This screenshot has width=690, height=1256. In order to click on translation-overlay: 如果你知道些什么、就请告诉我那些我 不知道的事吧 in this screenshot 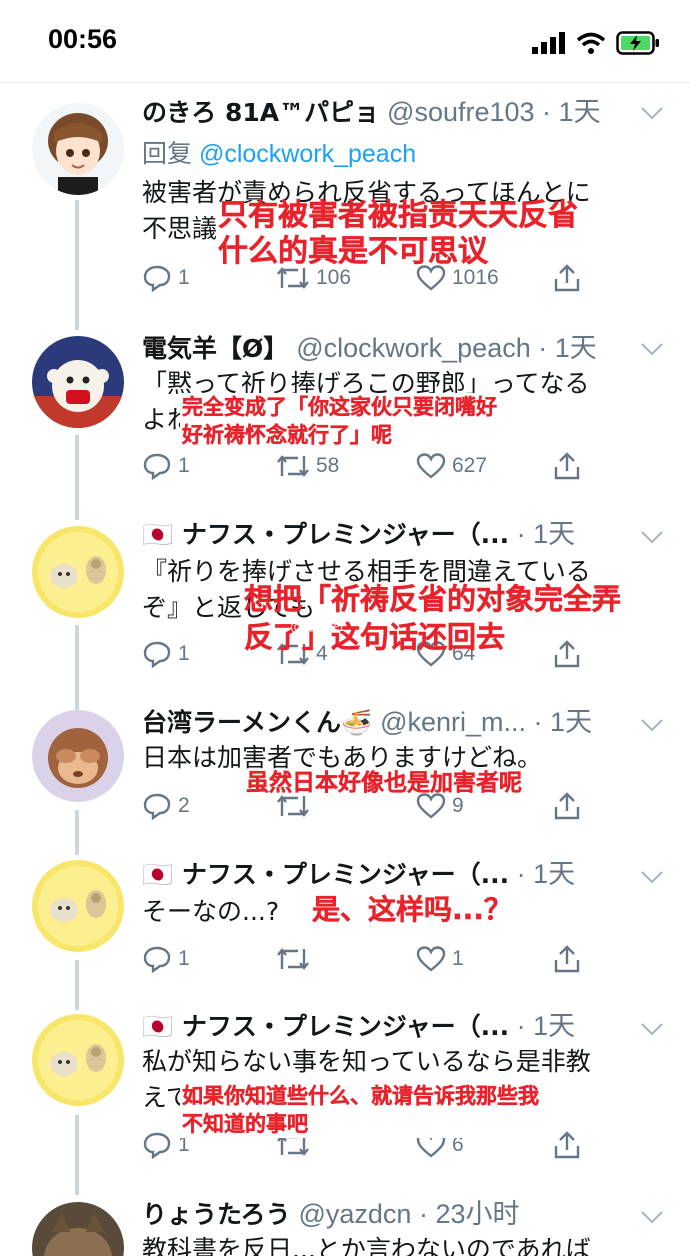, I will do `click(360, 1110)`.